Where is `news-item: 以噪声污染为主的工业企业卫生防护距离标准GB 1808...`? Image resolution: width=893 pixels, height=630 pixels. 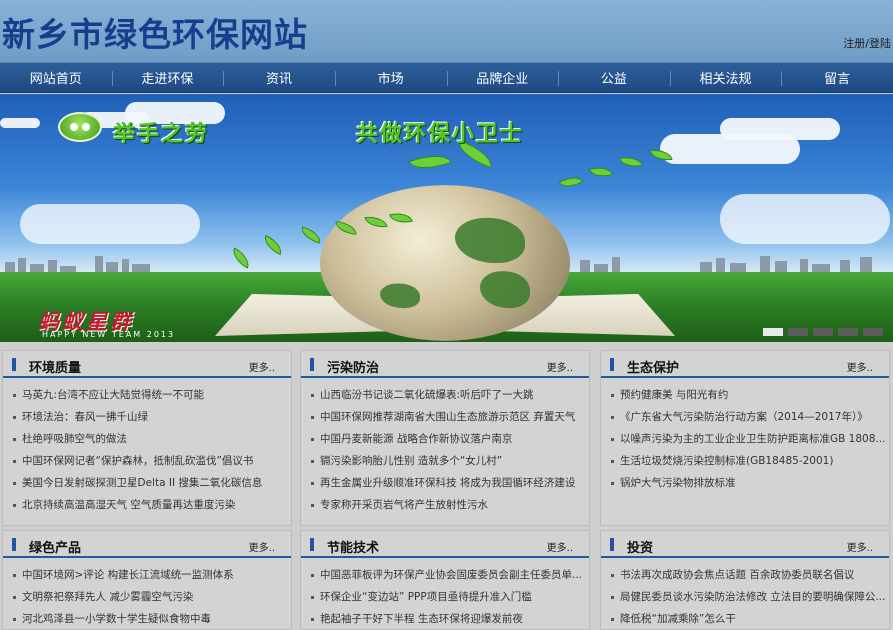
news-item: 以噪声污染为主的工业企业卫生防护距离标准GB 1808... is located at coordinates (748, 439).